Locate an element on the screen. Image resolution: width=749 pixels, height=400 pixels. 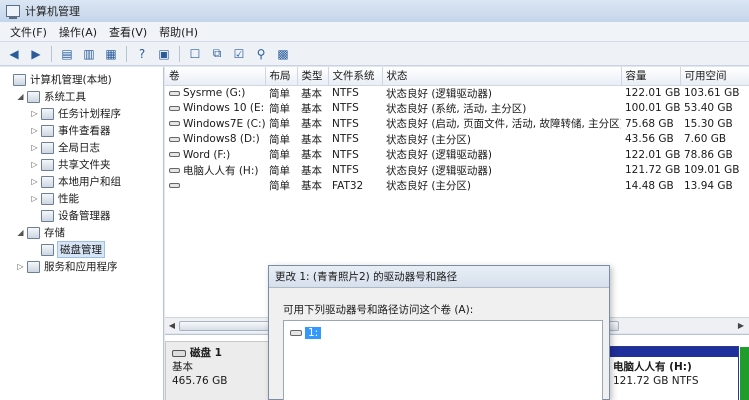
drive-path-entry: 1: is located at coordinates (306, 333).